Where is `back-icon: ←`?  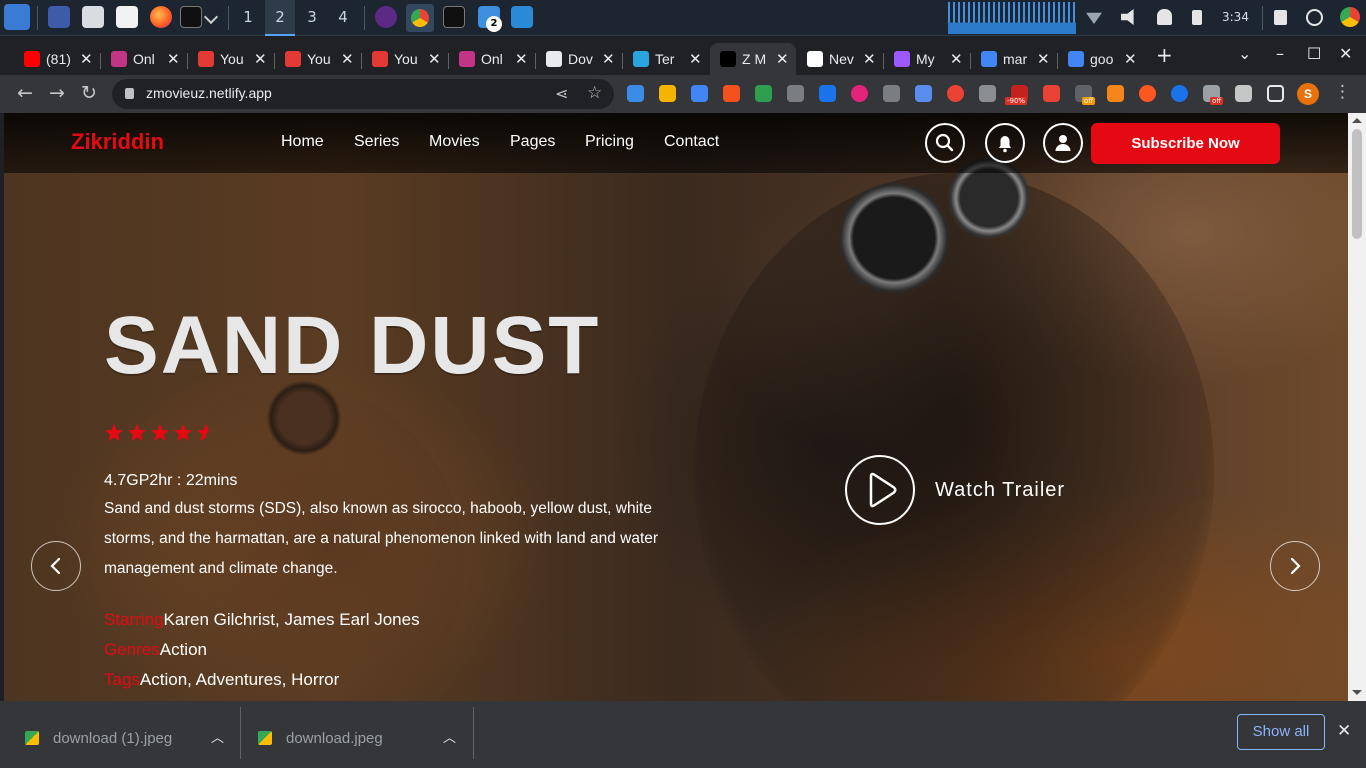 back-icon: ← is located at coordinates (25, 93).